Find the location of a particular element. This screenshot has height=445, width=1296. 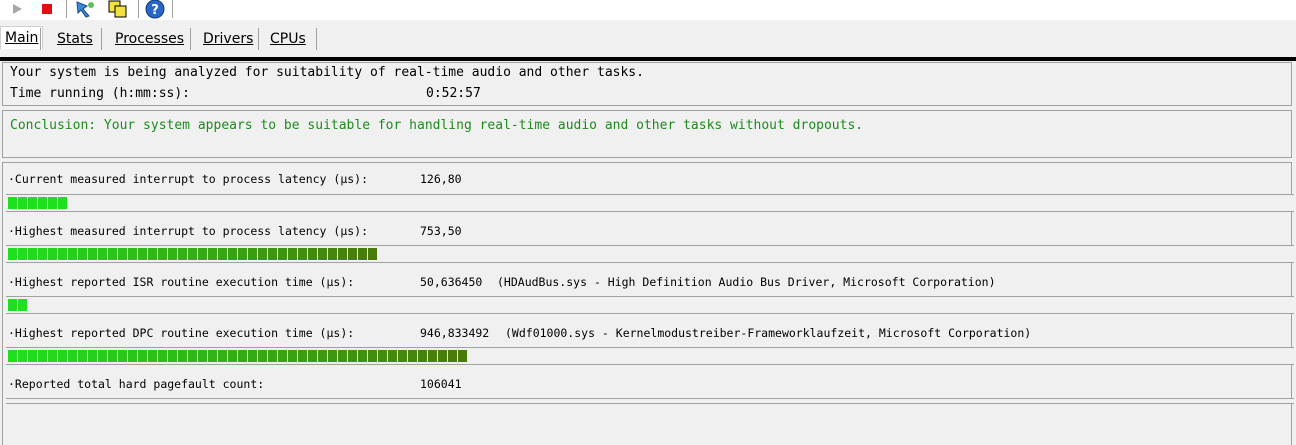

stop-icon is located at coordinates (47, 9).